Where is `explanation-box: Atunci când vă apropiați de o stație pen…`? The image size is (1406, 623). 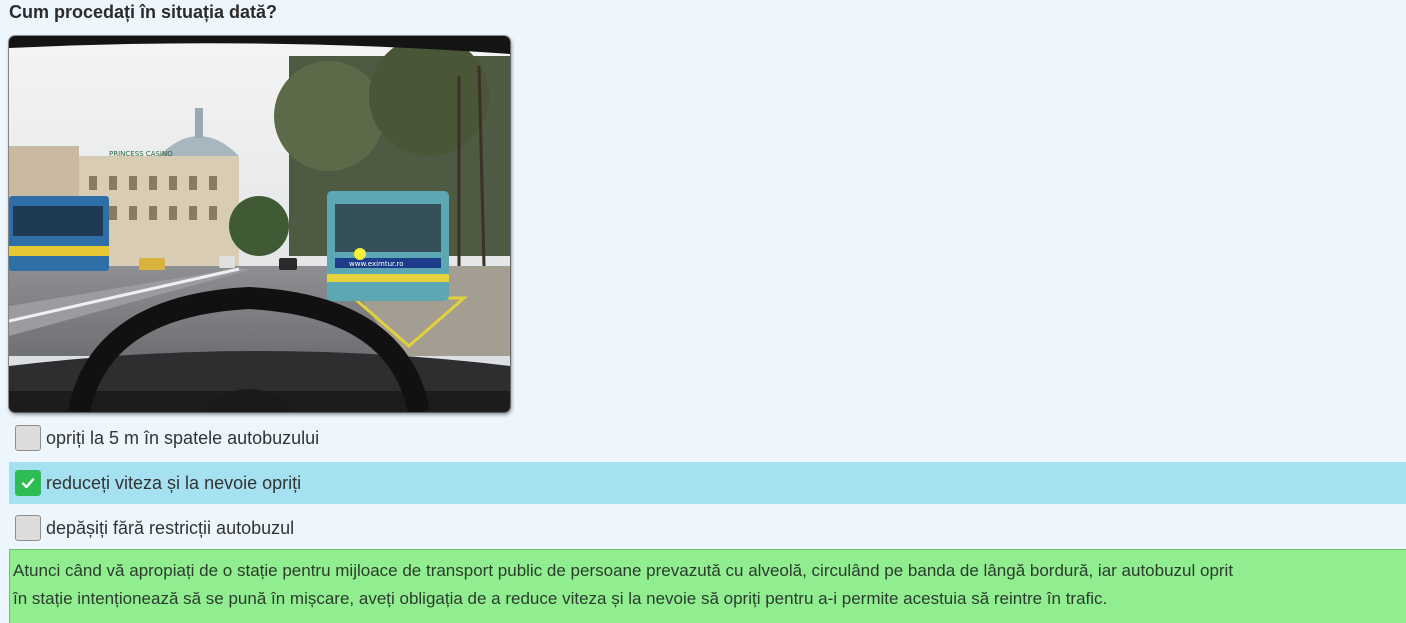 explanation-box: Atunci când vă apropiați de o stație pen… is located at coordinates (707, 586).